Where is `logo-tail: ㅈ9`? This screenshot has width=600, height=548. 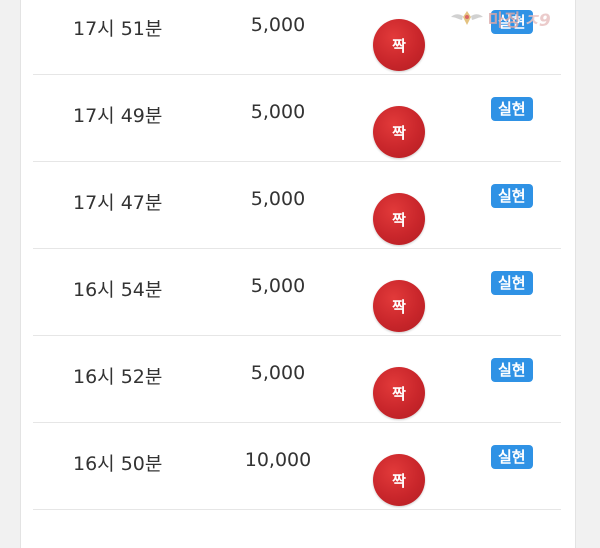
logo-tail: ㅈ9 is located at coordinates (537, 20).